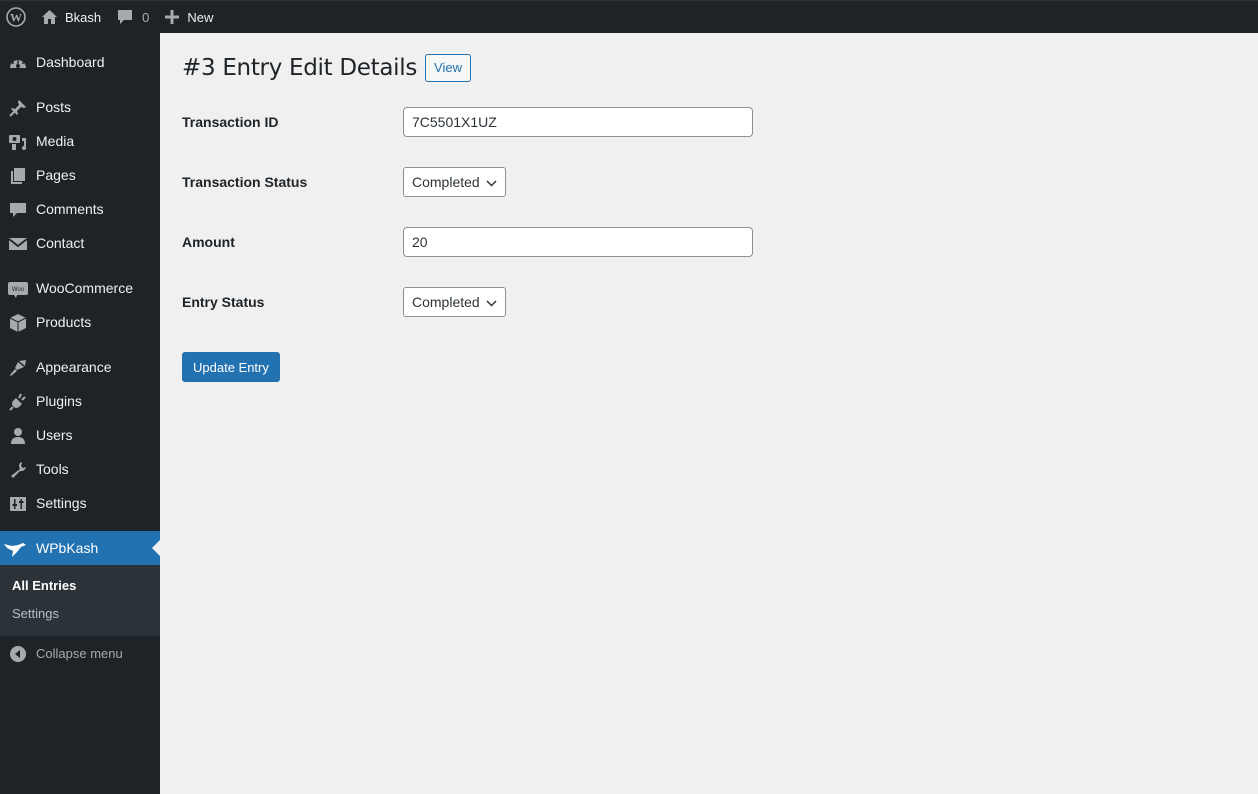  I want to click on wordpress-logo-icon: W, so click(16, 17).